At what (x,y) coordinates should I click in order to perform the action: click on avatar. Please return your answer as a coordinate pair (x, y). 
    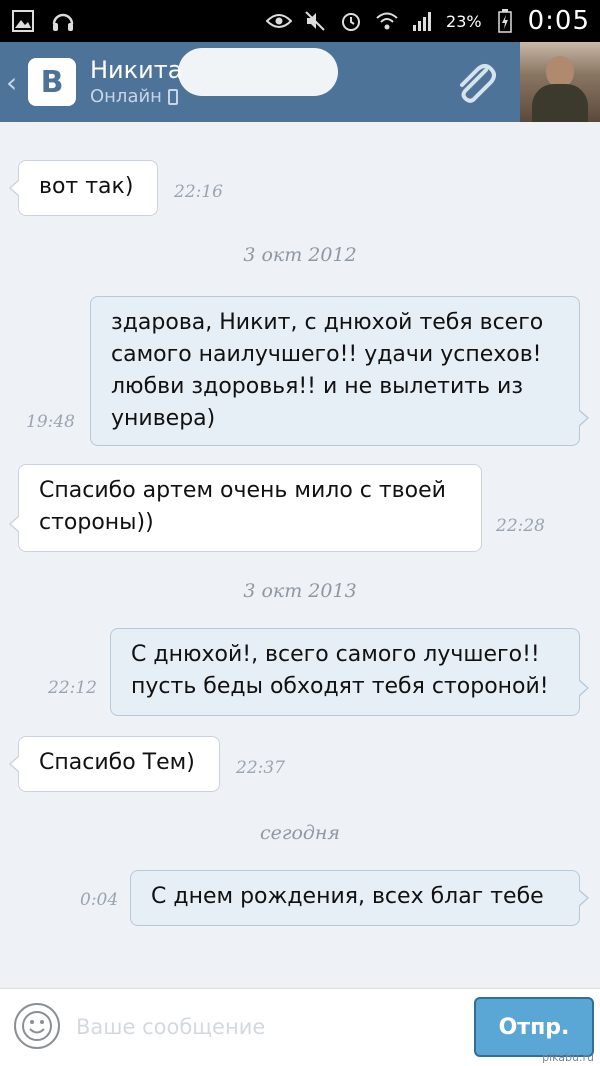
    Looking at the image, I should click on (560, 82).